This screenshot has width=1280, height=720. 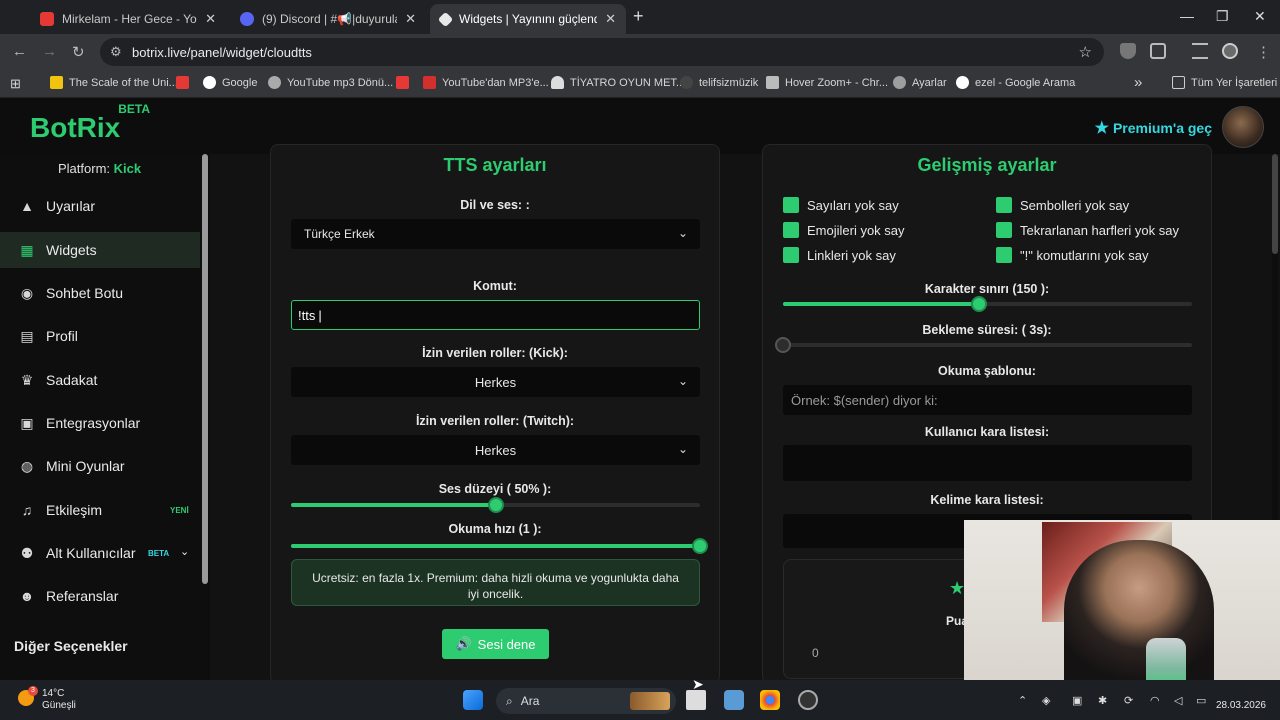 I want to click on url-input: ⚙ botrix.live/panel/widget/cloudtts ☆, so click(x=602, y=52).